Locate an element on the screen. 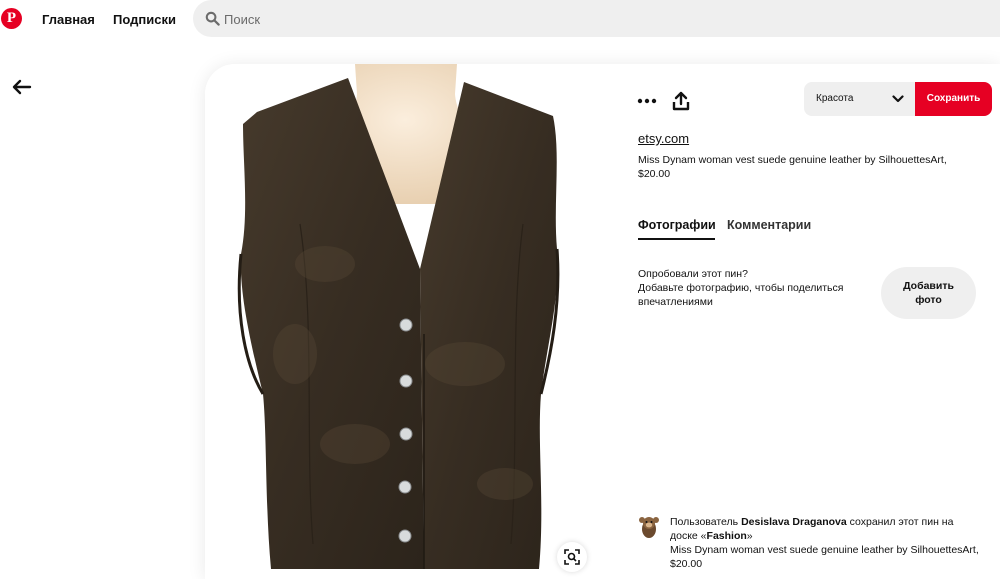  search-bar is located at coordinates (596, 18).